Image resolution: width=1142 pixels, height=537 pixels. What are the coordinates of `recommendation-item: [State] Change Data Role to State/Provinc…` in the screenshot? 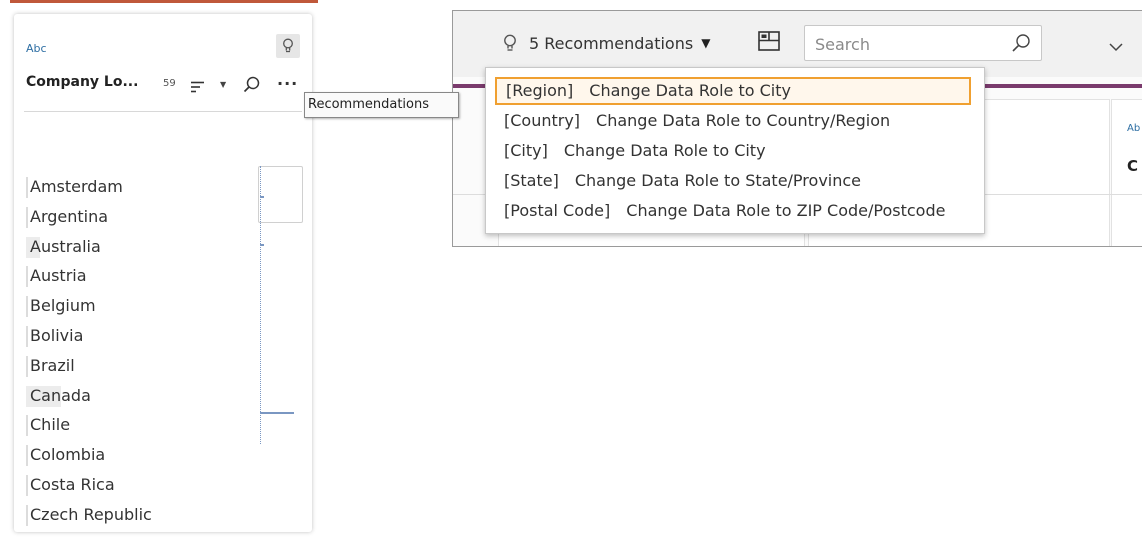 It's located at (733, 181).